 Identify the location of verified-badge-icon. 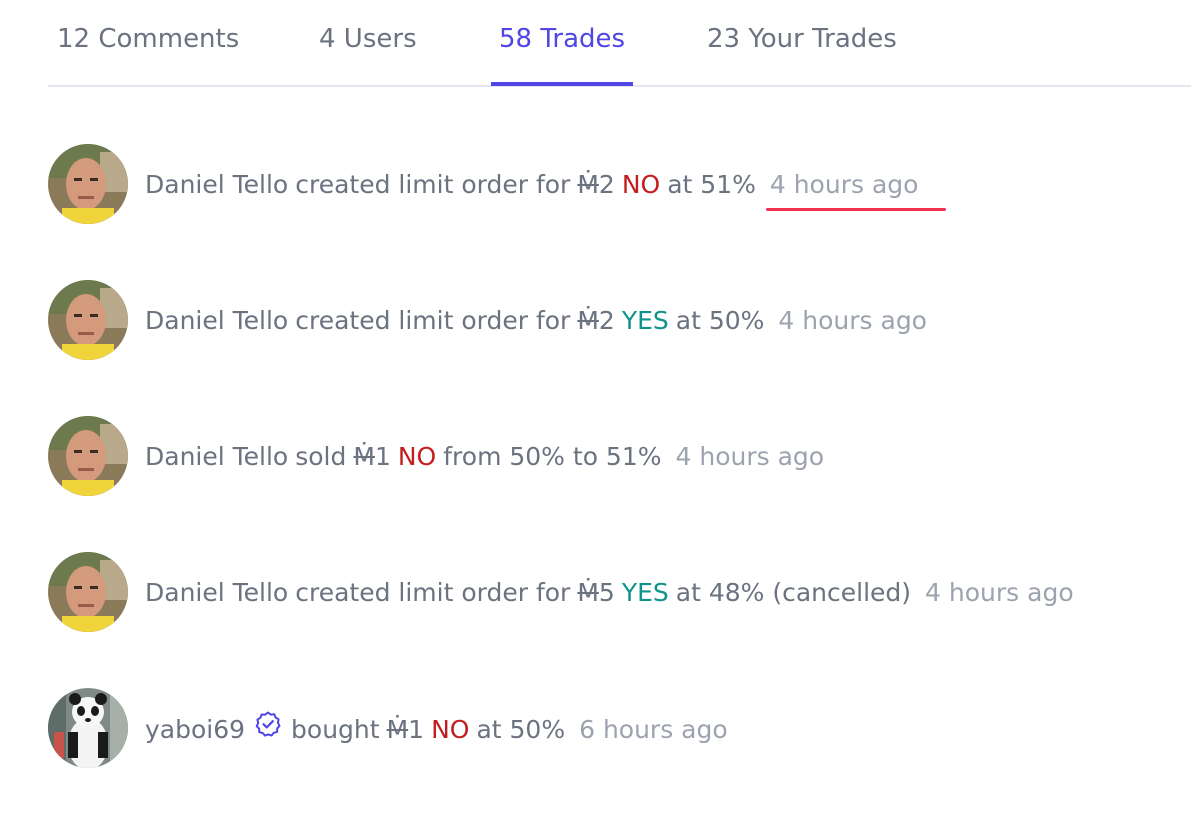
(268, 724).